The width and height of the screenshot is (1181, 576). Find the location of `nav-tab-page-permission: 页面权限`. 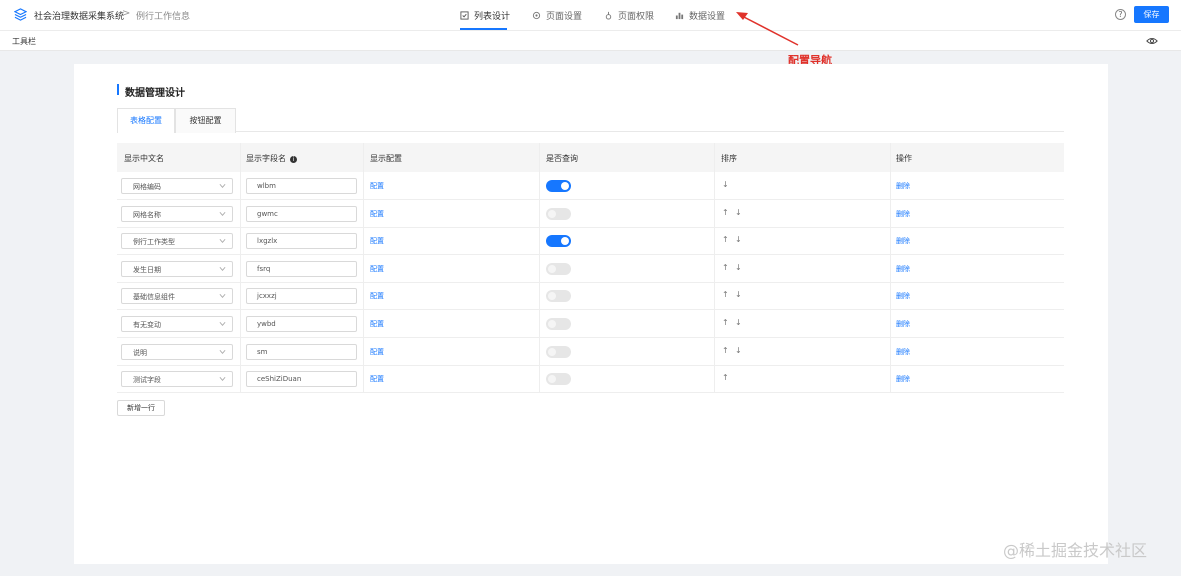

nav-tab-page-permission: 页面权限 is located at coordinates (629, 15).